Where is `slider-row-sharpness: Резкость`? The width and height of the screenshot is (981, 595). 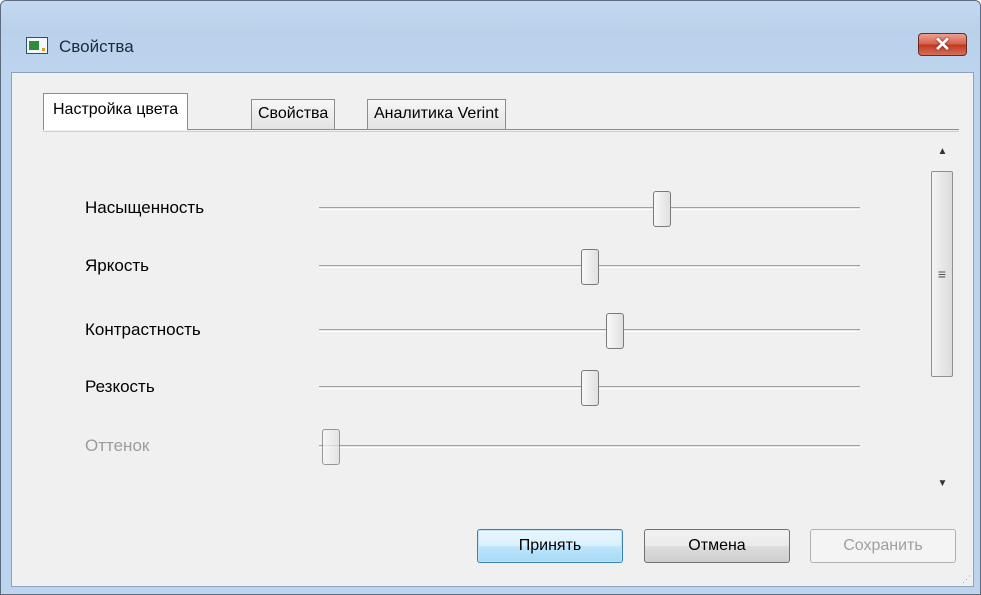 slider-row-sharpness: Резкость is located at coordinates (452, 388).